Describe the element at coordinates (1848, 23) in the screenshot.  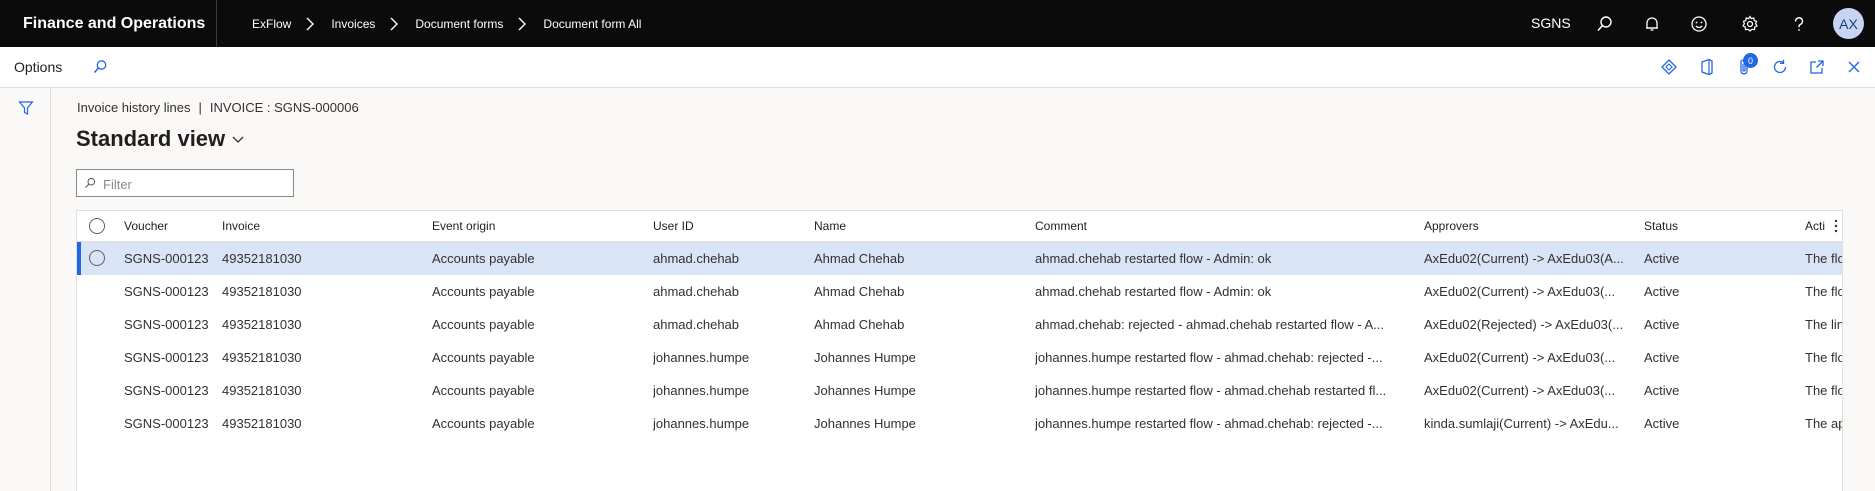
I see `avatar: AX` at that location.